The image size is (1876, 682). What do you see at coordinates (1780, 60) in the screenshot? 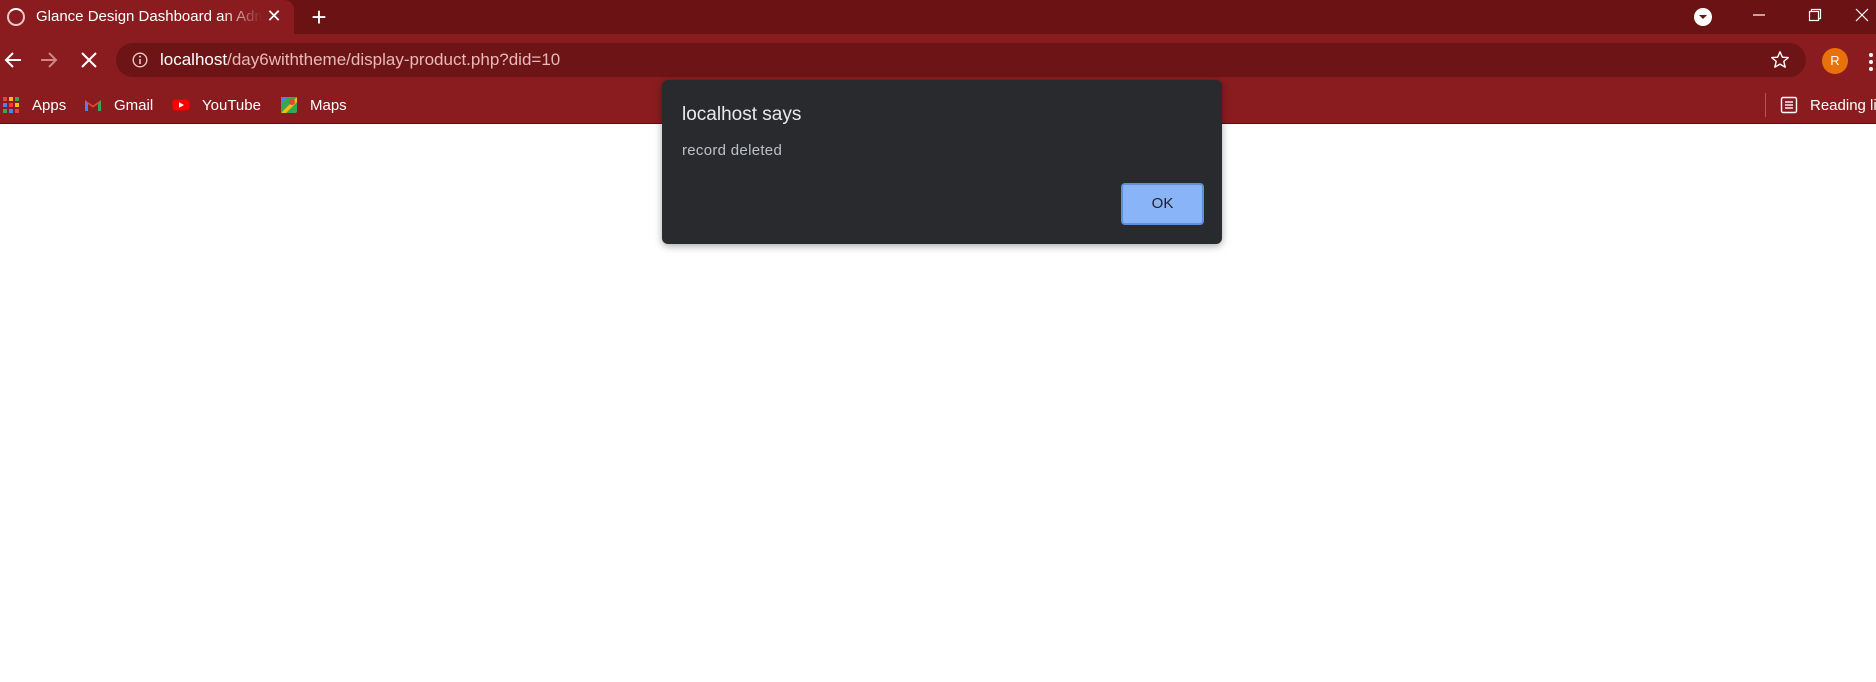
I see `bookmark-star-icon` at bounding box center [1780, 60].